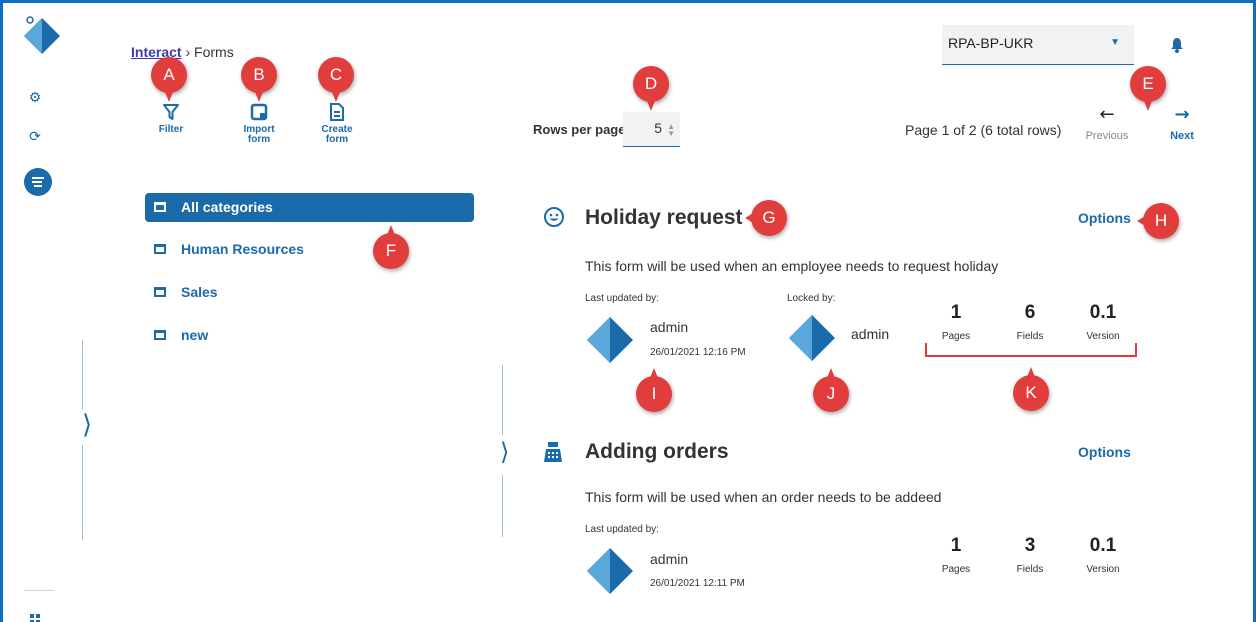 The height and width of the screenshot is (622, 1256). Describe the element at coordinates (336, 79) in the screenshot. I see `annotation-marker-c: C` at that location.